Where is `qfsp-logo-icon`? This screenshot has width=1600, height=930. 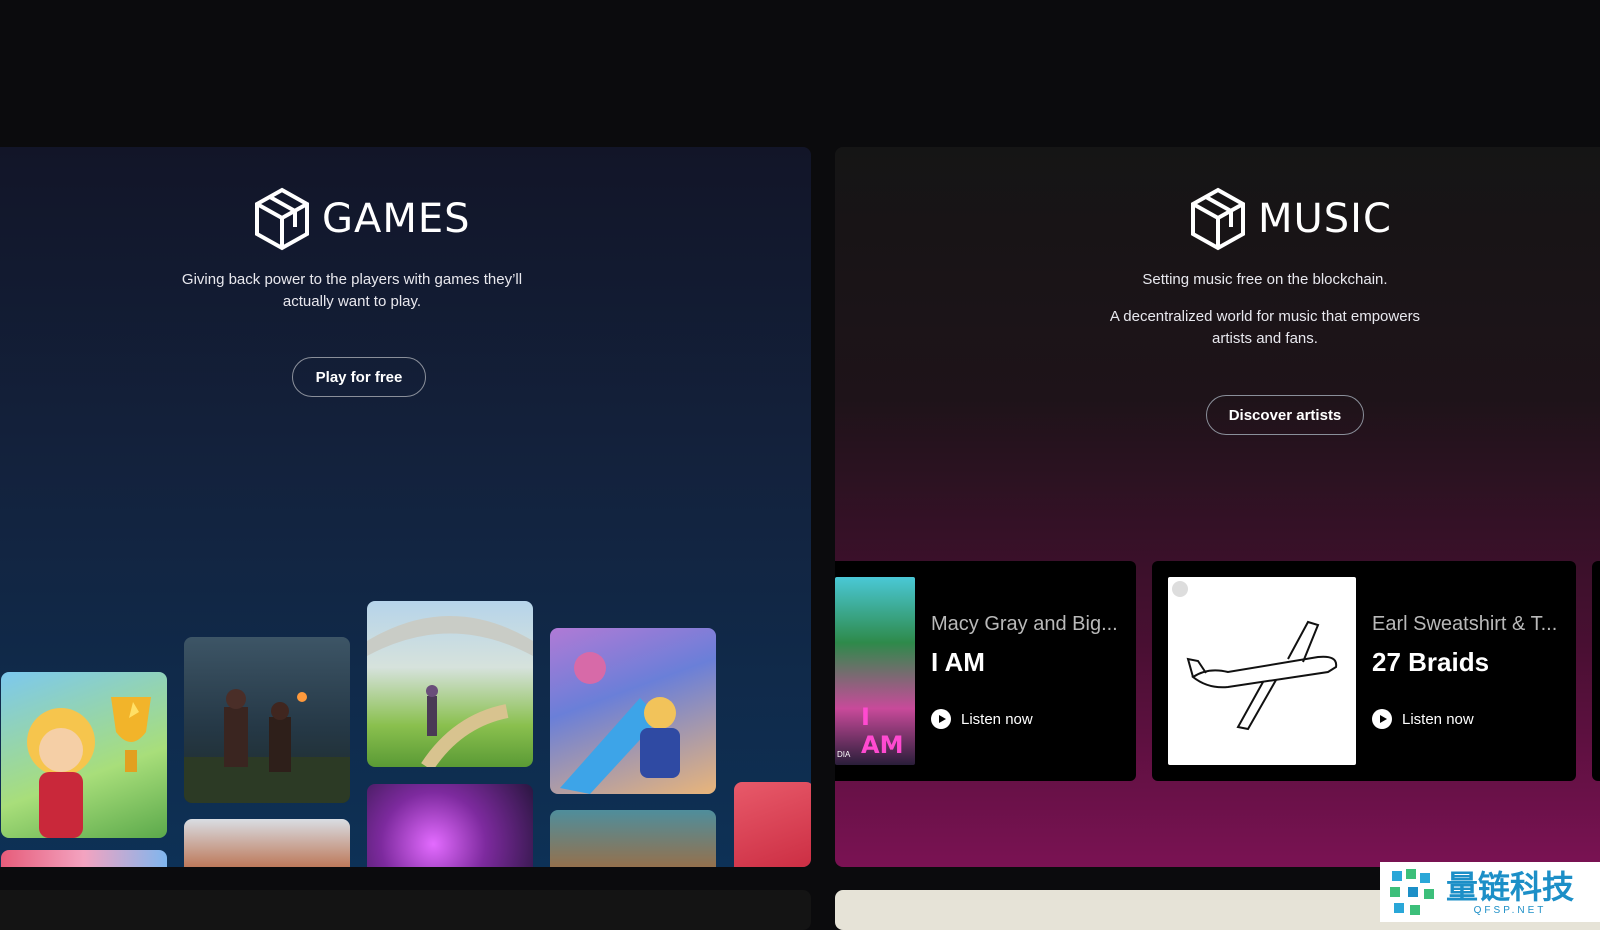 qfsp-logo-icon is located at coordinates (1413, 892).